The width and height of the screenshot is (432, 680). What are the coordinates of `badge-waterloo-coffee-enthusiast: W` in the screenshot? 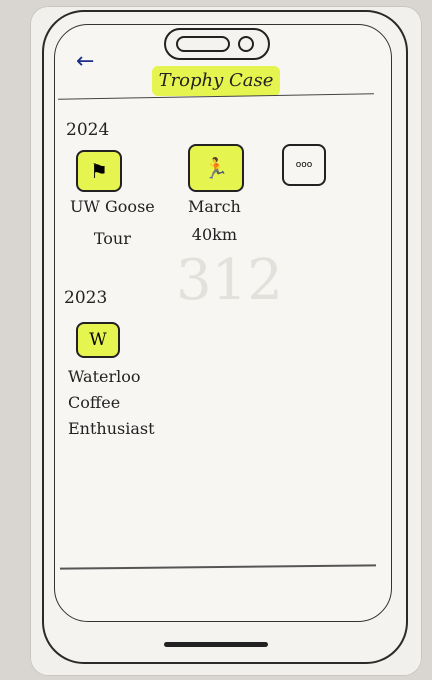 It's located at (98, 340).